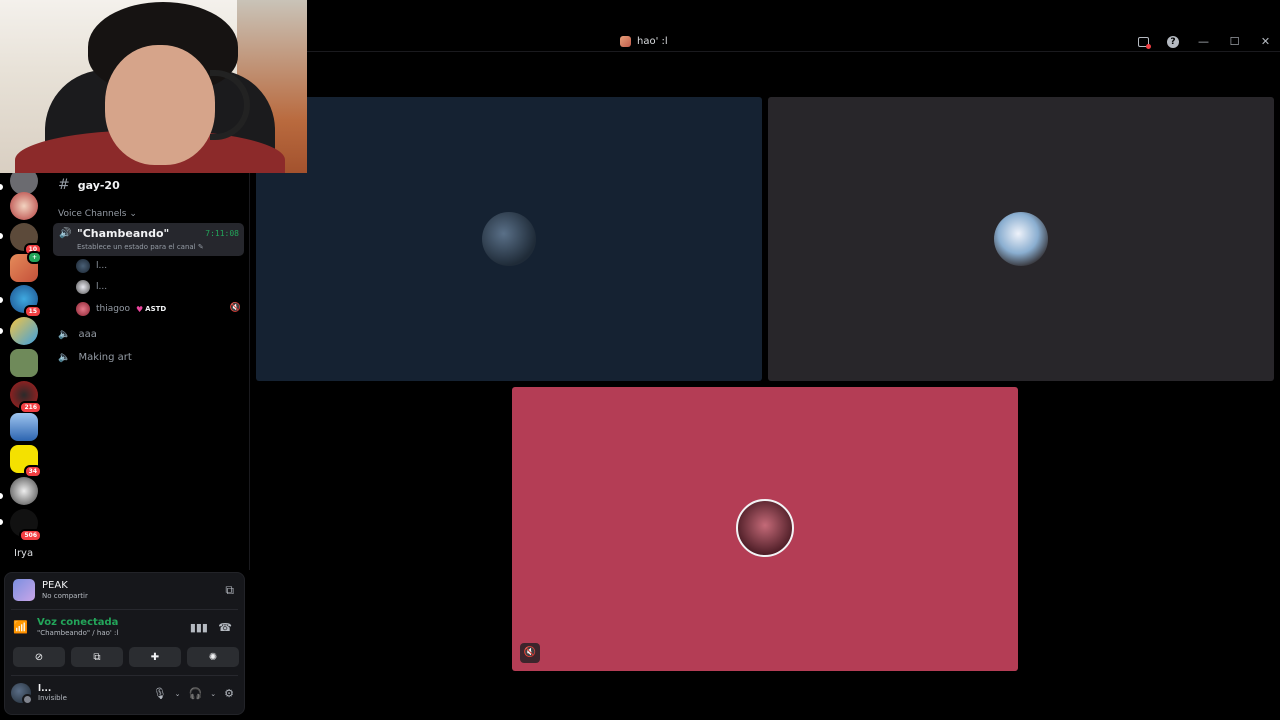  What do you see at coordinates (1203, 41) in the screenshot?
I see `minimize-button: —` at bounding box center [1203, 41].